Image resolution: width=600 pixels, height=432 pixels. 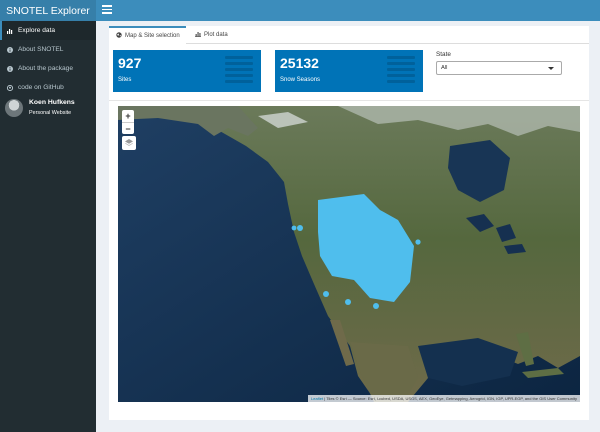 I want to click on layers-icon, so click(x=129, y=142).